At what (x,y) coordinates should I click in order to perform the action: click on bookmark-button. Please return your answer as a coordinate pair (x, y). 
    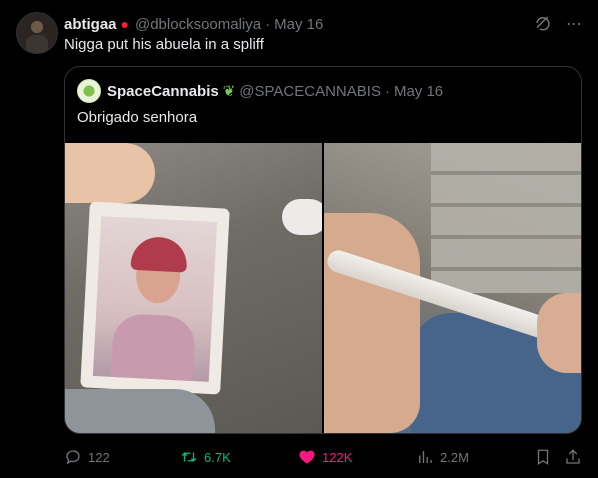
    Looking at the image, I should click on (543, 457).